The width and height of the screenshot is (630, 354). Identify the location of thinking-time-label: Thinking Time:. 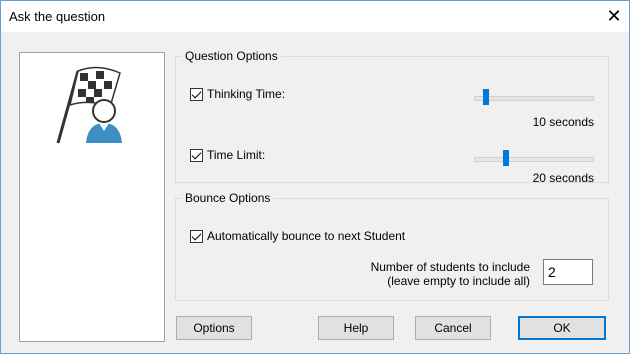
(246, 94).